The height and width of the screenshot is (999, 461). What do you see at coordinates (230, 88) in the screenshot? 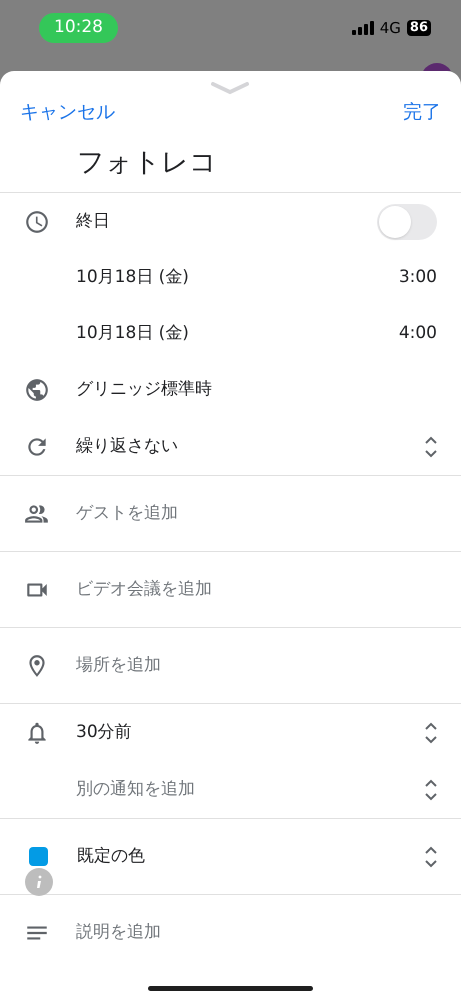
I see `chevron-down-icon` at bounding box center [230, 88].